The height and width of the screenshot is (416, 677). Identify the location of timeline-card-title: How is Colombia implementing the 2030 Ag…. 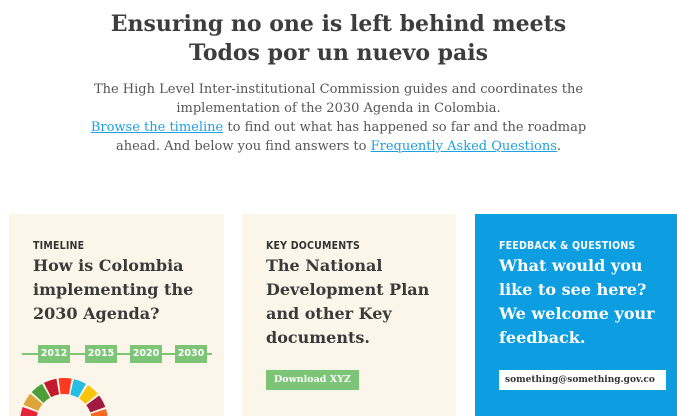
(113, 289).